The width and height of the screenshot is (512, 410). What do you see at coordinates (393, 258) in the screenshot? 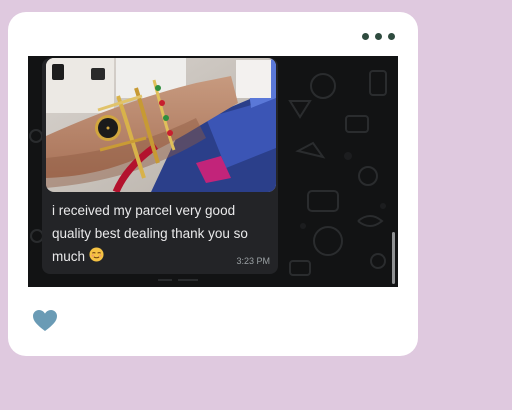
I see `chat-scrollbar` at bounding box center [393, 258].